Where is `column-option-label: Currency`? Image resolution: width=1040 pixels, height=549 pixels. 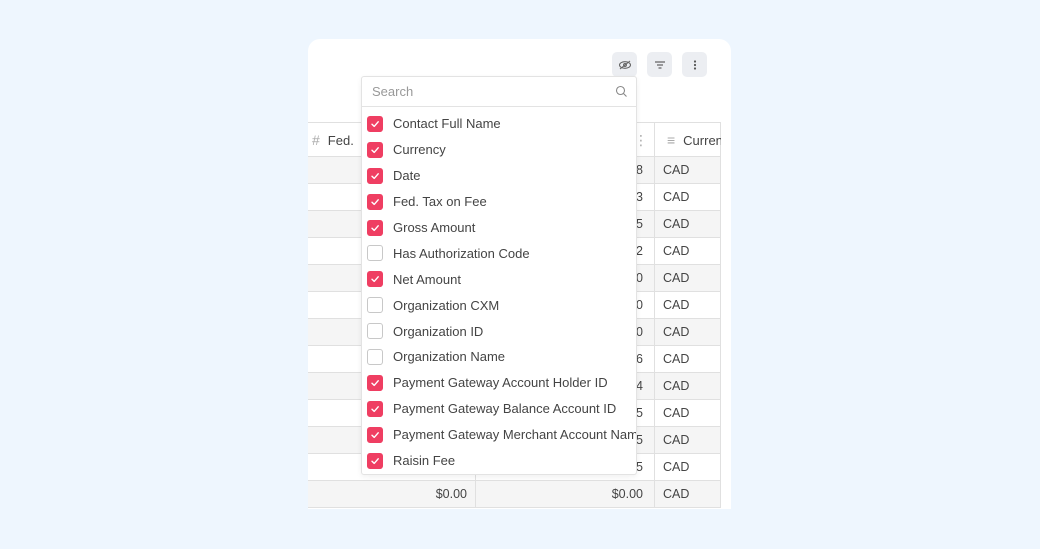 column-option-label: Currency is located at coordinates (419, 150).